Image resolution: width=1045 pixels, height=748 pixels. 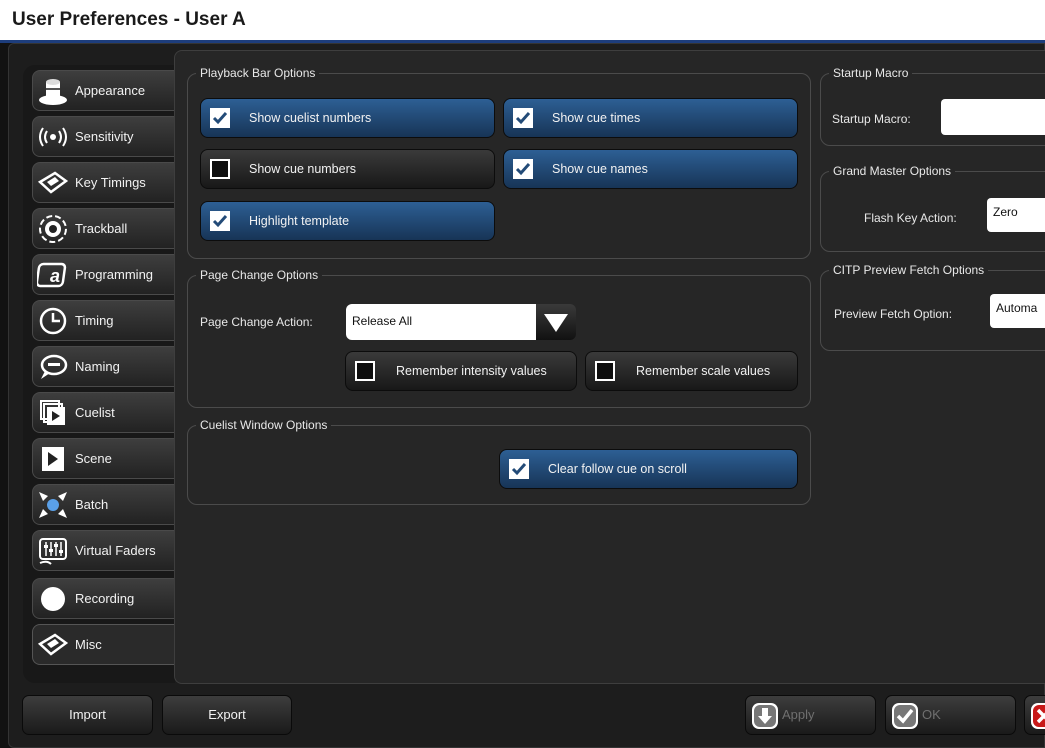 What do you see at coordinates (92, 504) in the screenshot?
I see `sidebar-item-label: Batch` at bounding box center [92, 504].